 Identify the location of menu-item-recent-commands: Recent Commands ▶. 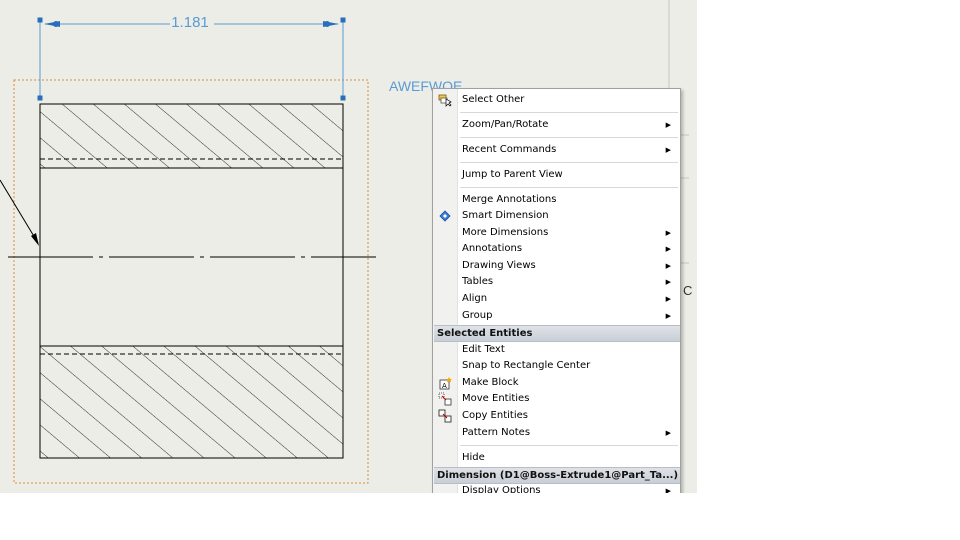
(556, 150).